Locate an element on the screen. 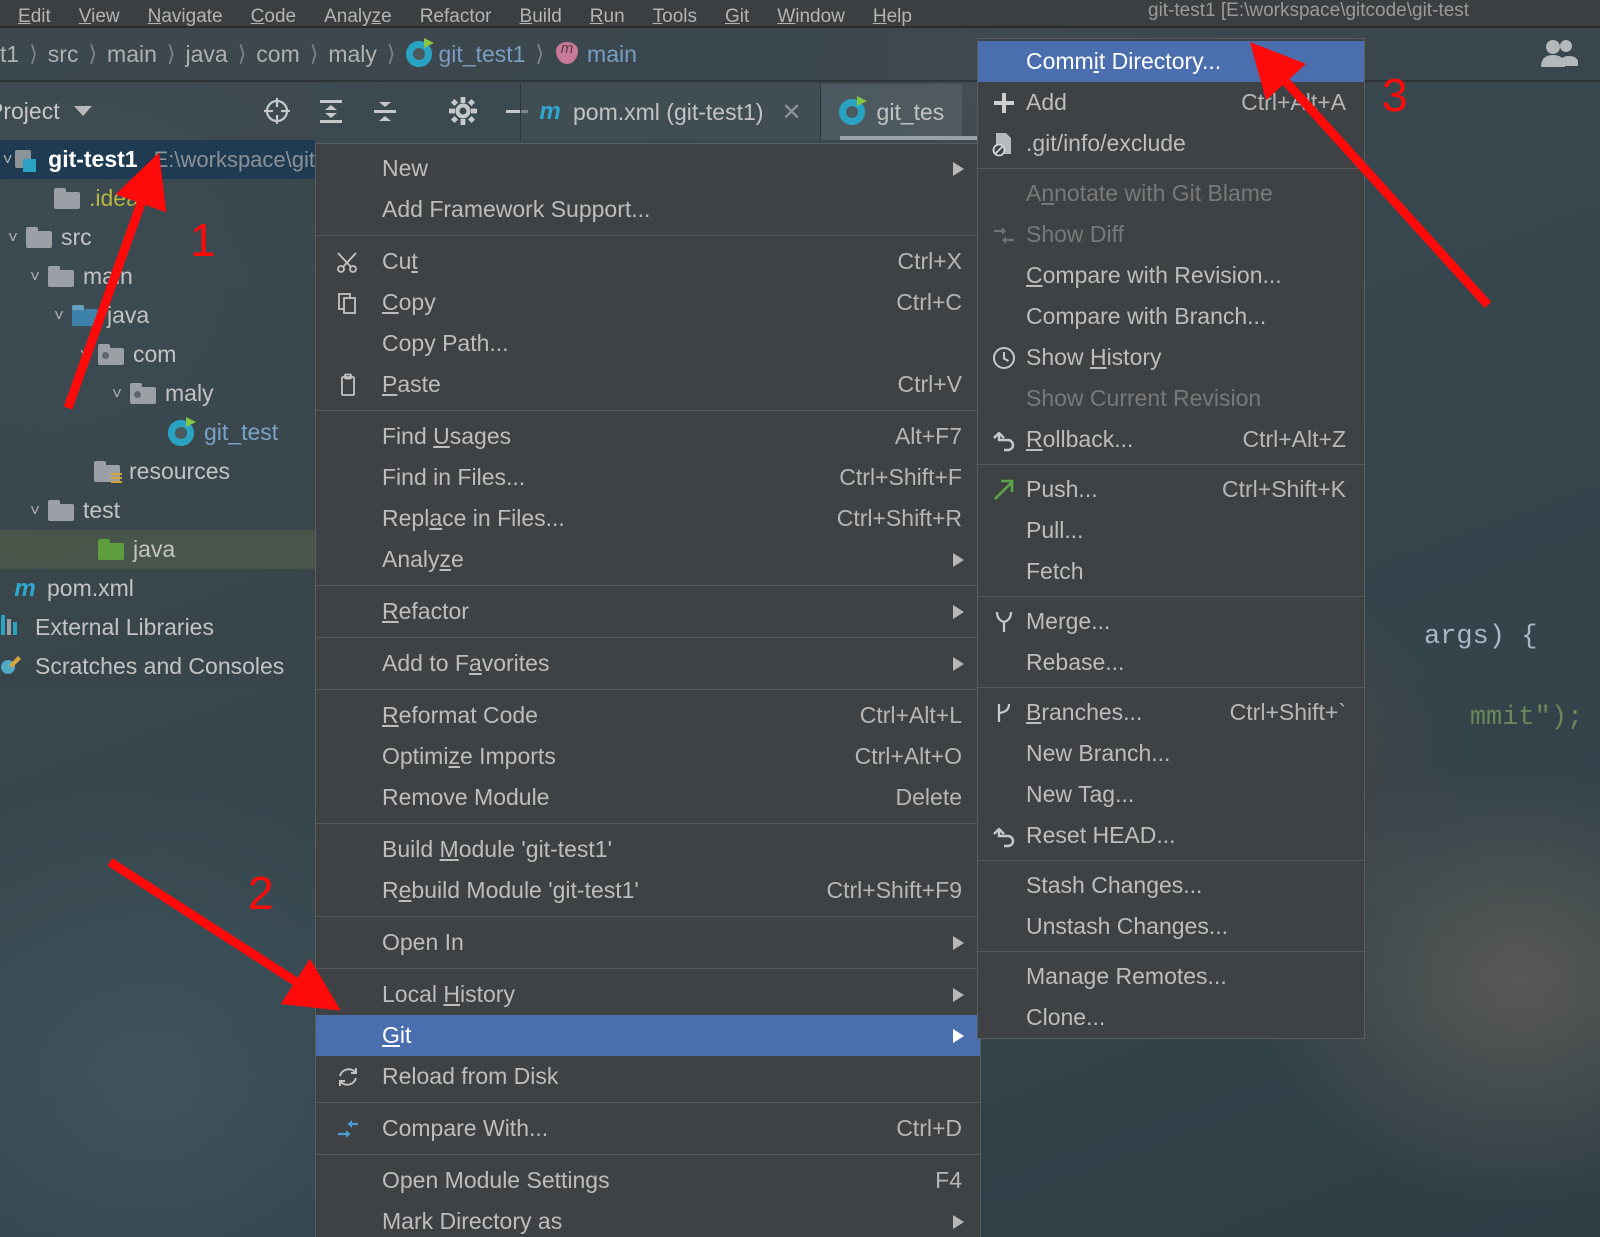 The height and width of the screenshot is (1237, 1600). menu-item-refactor: Refactor is located at coordinates (648, 611).